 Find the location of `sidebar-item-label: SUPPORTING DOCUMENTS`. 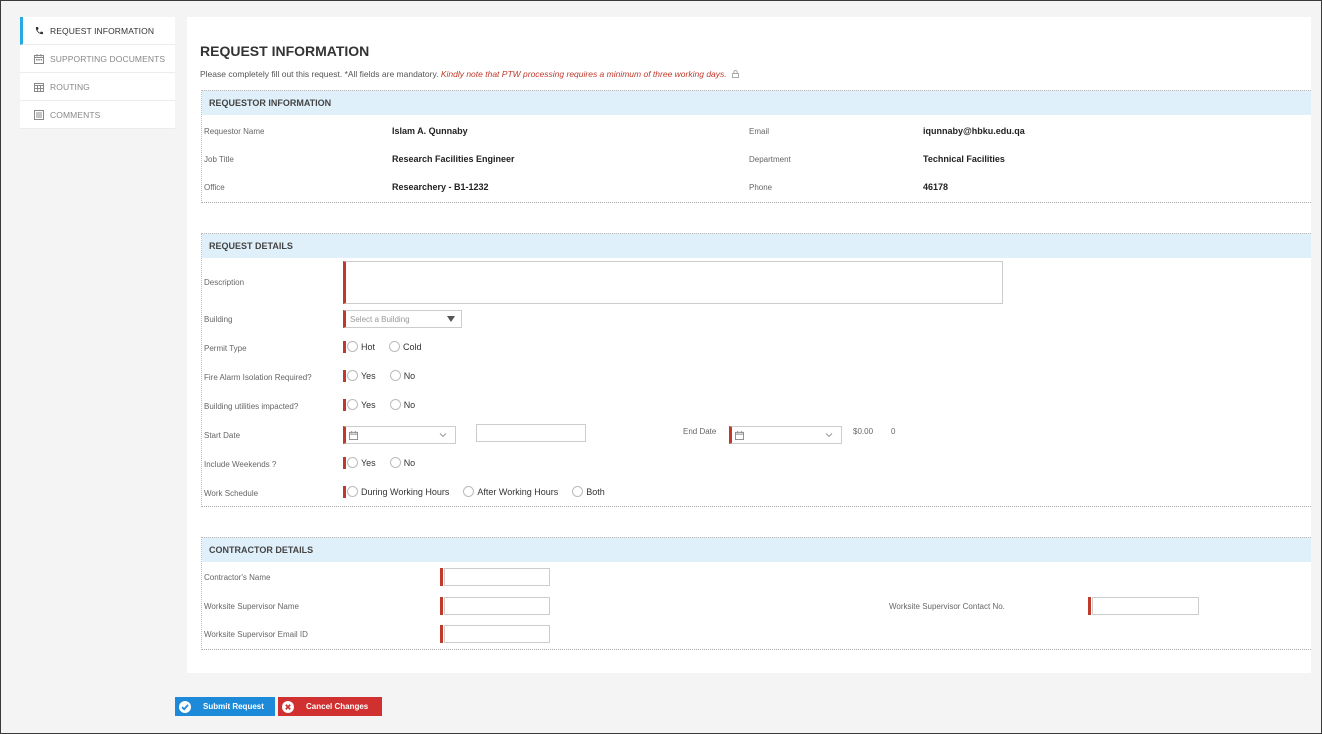

sidebar-item-label: SUPPORTING DOCUMENTS is located at coordinates (108, 58).